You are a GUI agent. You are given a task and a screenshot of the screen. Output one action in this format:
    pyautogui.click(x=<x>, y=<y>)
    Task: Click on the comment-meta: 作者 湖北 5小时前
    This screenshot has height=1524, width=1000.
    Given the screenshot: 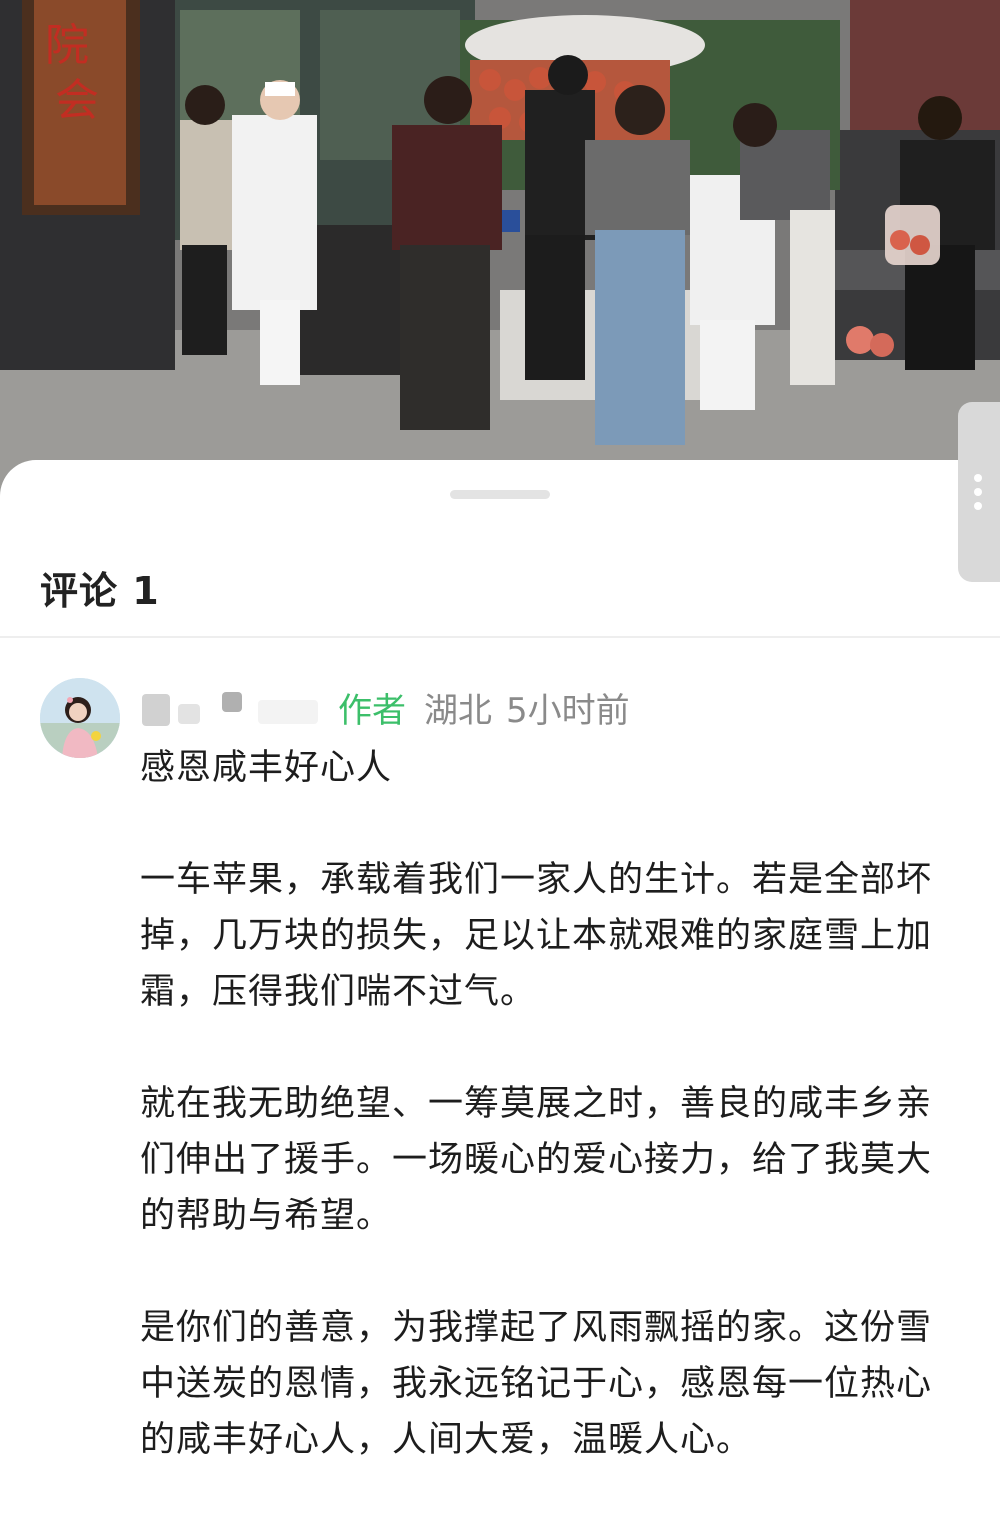 What is the action you would take?
    pyautogui.click(x=484, y=707)
    